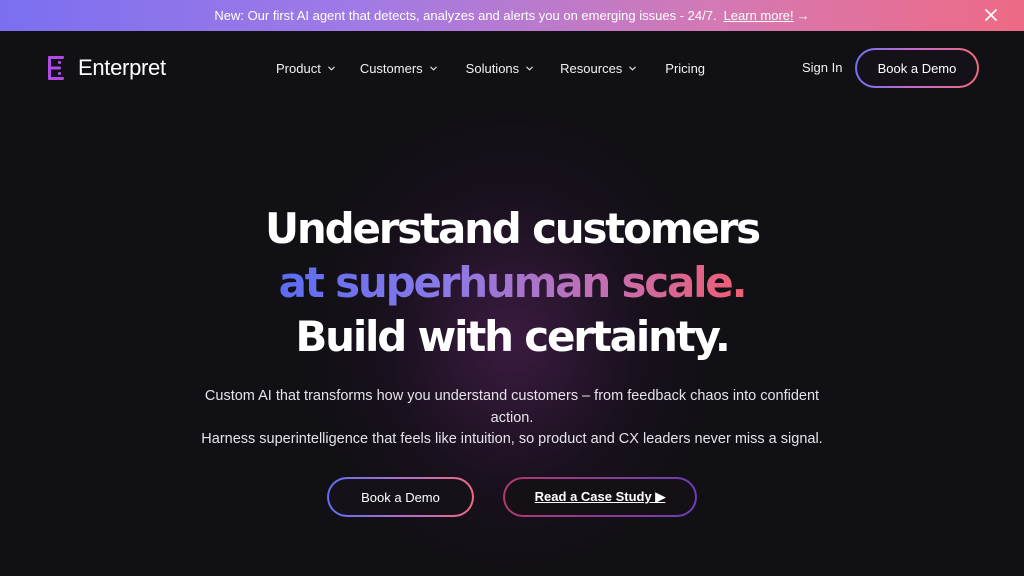 The height and width of the screenshot is (576, 1024). I want to click on book-demo-nav-button: Book a Demo, so click(917, 68).